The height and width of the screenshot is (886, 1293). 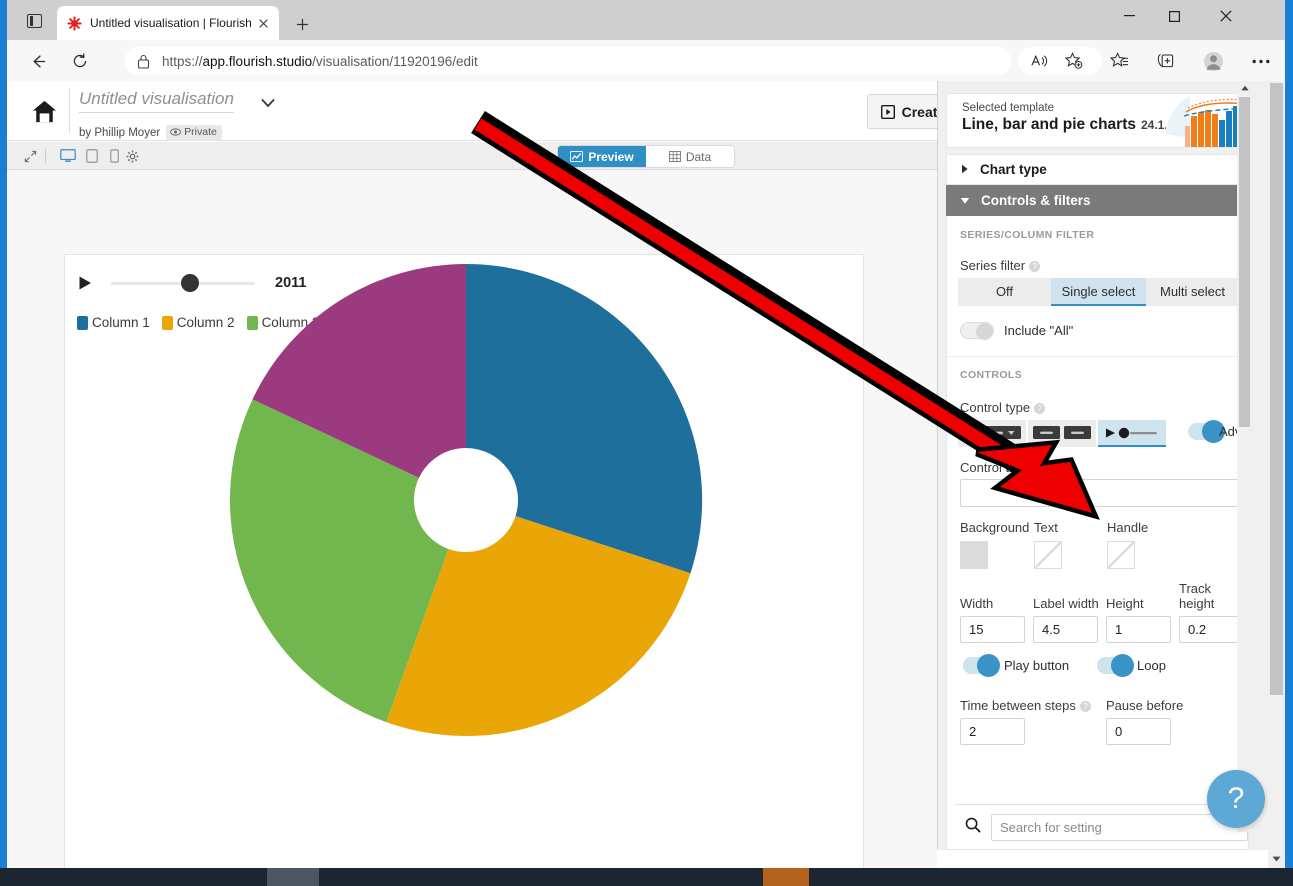 I want to click on accordion-chart-type: Chart type, so click(x=1097, y=169).